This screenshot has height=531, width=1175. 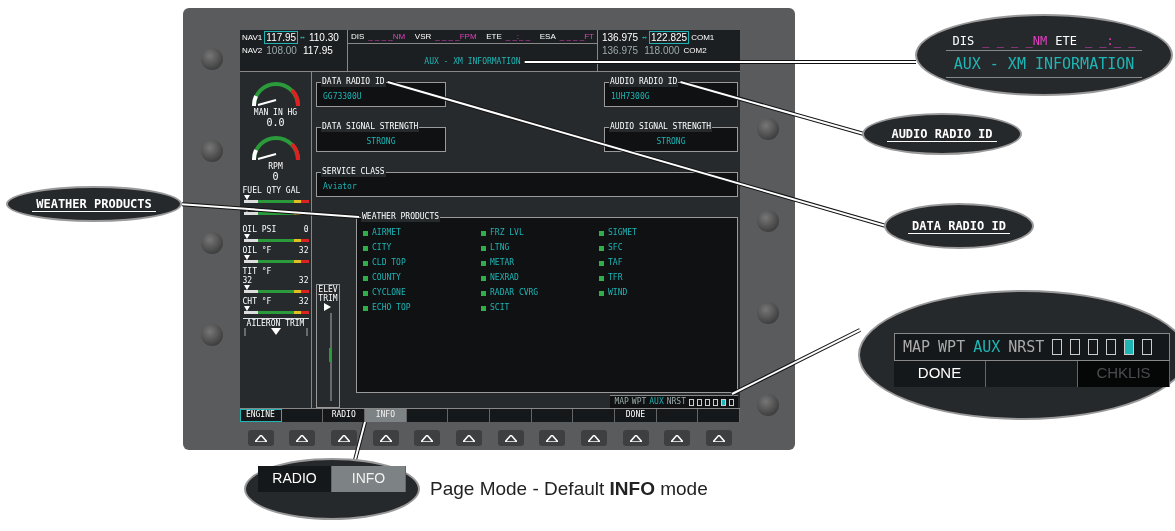 What do you see at coordinates (987, 347) in the screenshot?
I see `page-group-label: AUX` at bounding box center [987, 347].